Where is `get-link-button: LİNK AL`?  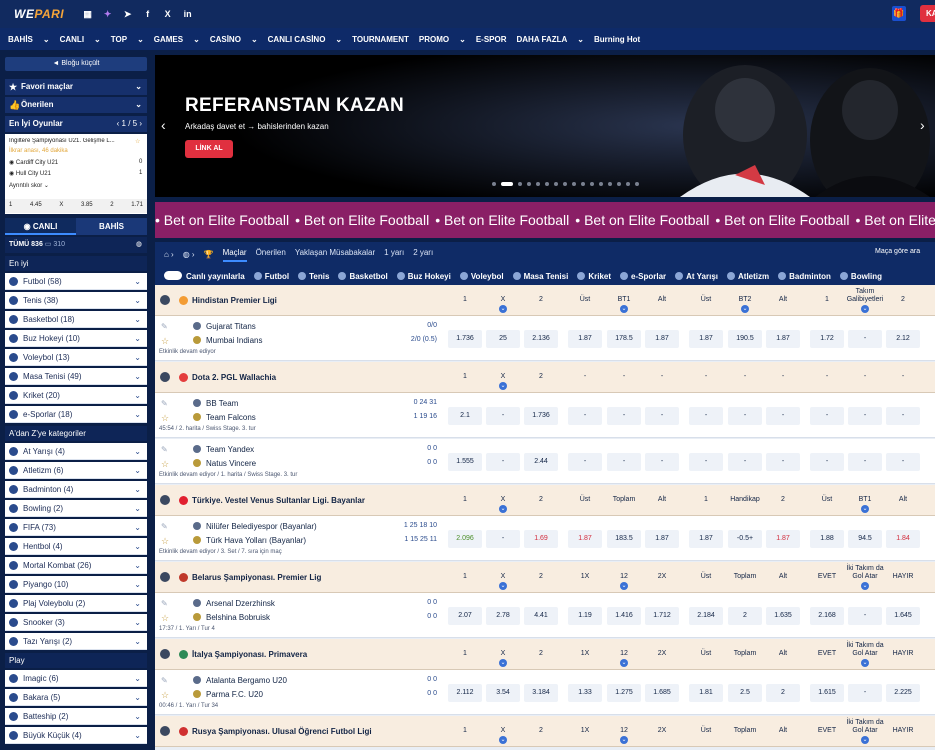
get-link-button: LİNK AL is located at coordinates (209, 149).